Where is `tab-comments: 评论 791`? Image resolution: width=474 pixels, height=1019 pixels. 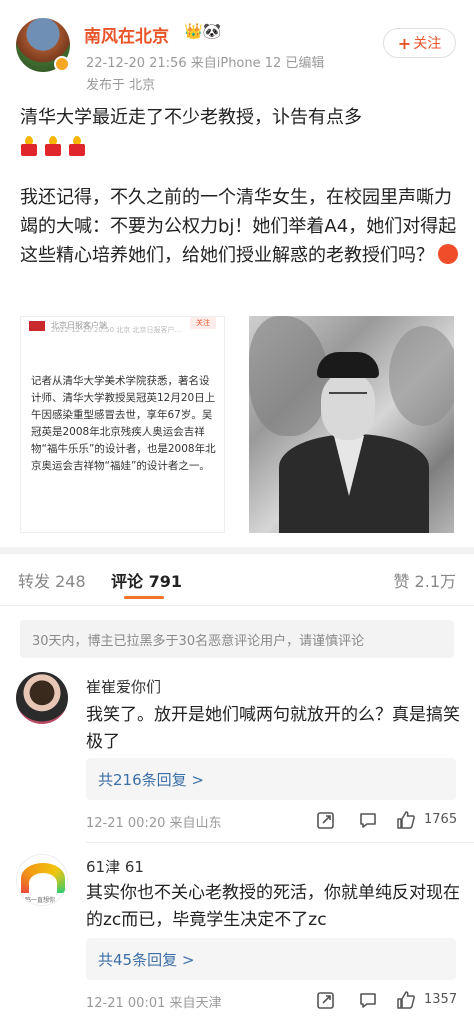
tab-comments: 评论 791 is located at coordinates (146, 580).